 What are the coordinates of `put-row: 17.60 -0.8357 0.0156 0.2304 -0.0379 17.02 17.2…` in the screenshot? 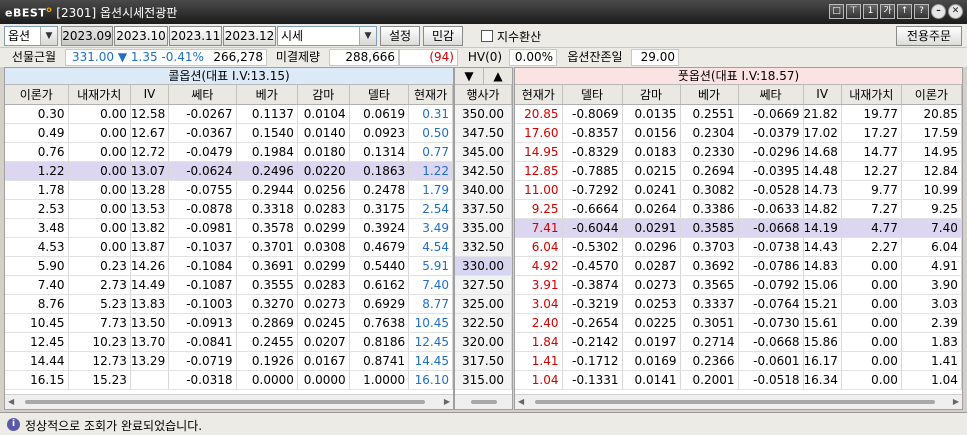 It's located at (738, 133).